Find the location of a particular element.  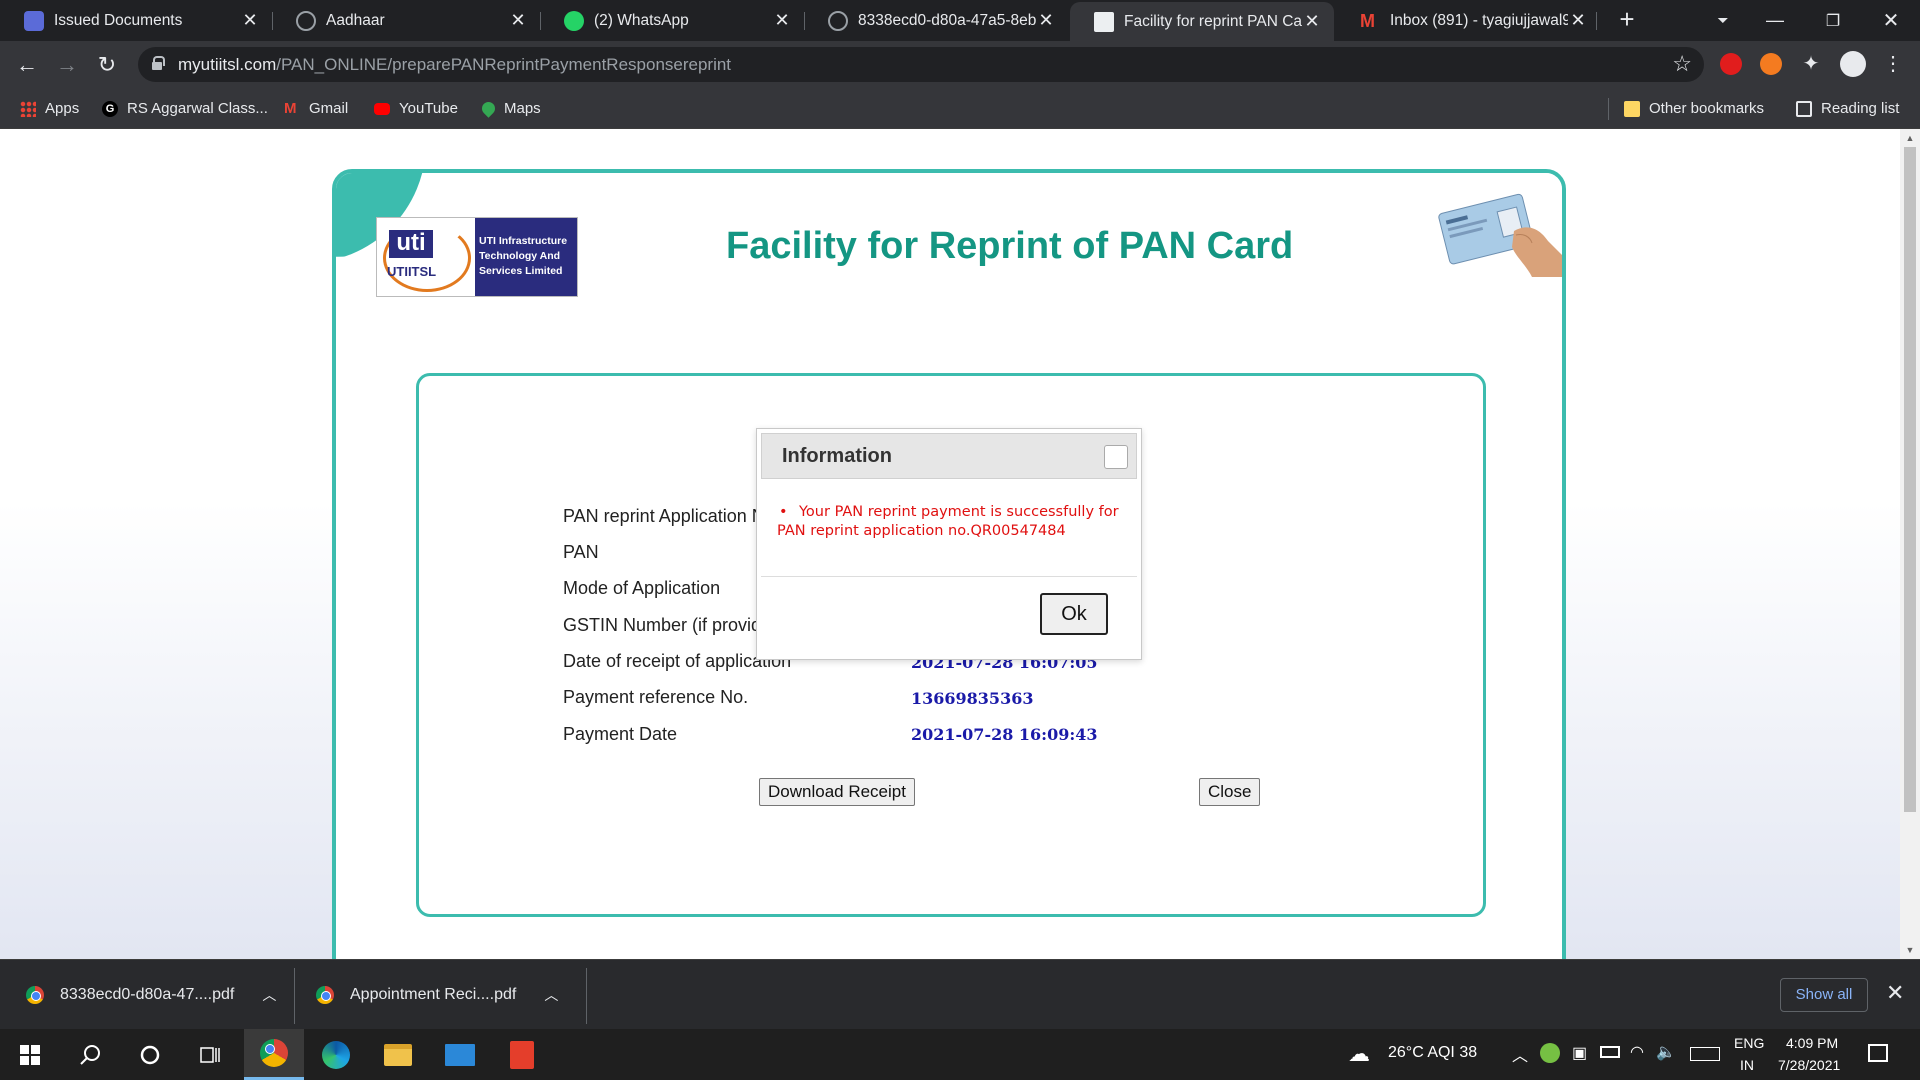

scroll-up-arrow-icon: ▲ is located at coordinates (1910, 138).